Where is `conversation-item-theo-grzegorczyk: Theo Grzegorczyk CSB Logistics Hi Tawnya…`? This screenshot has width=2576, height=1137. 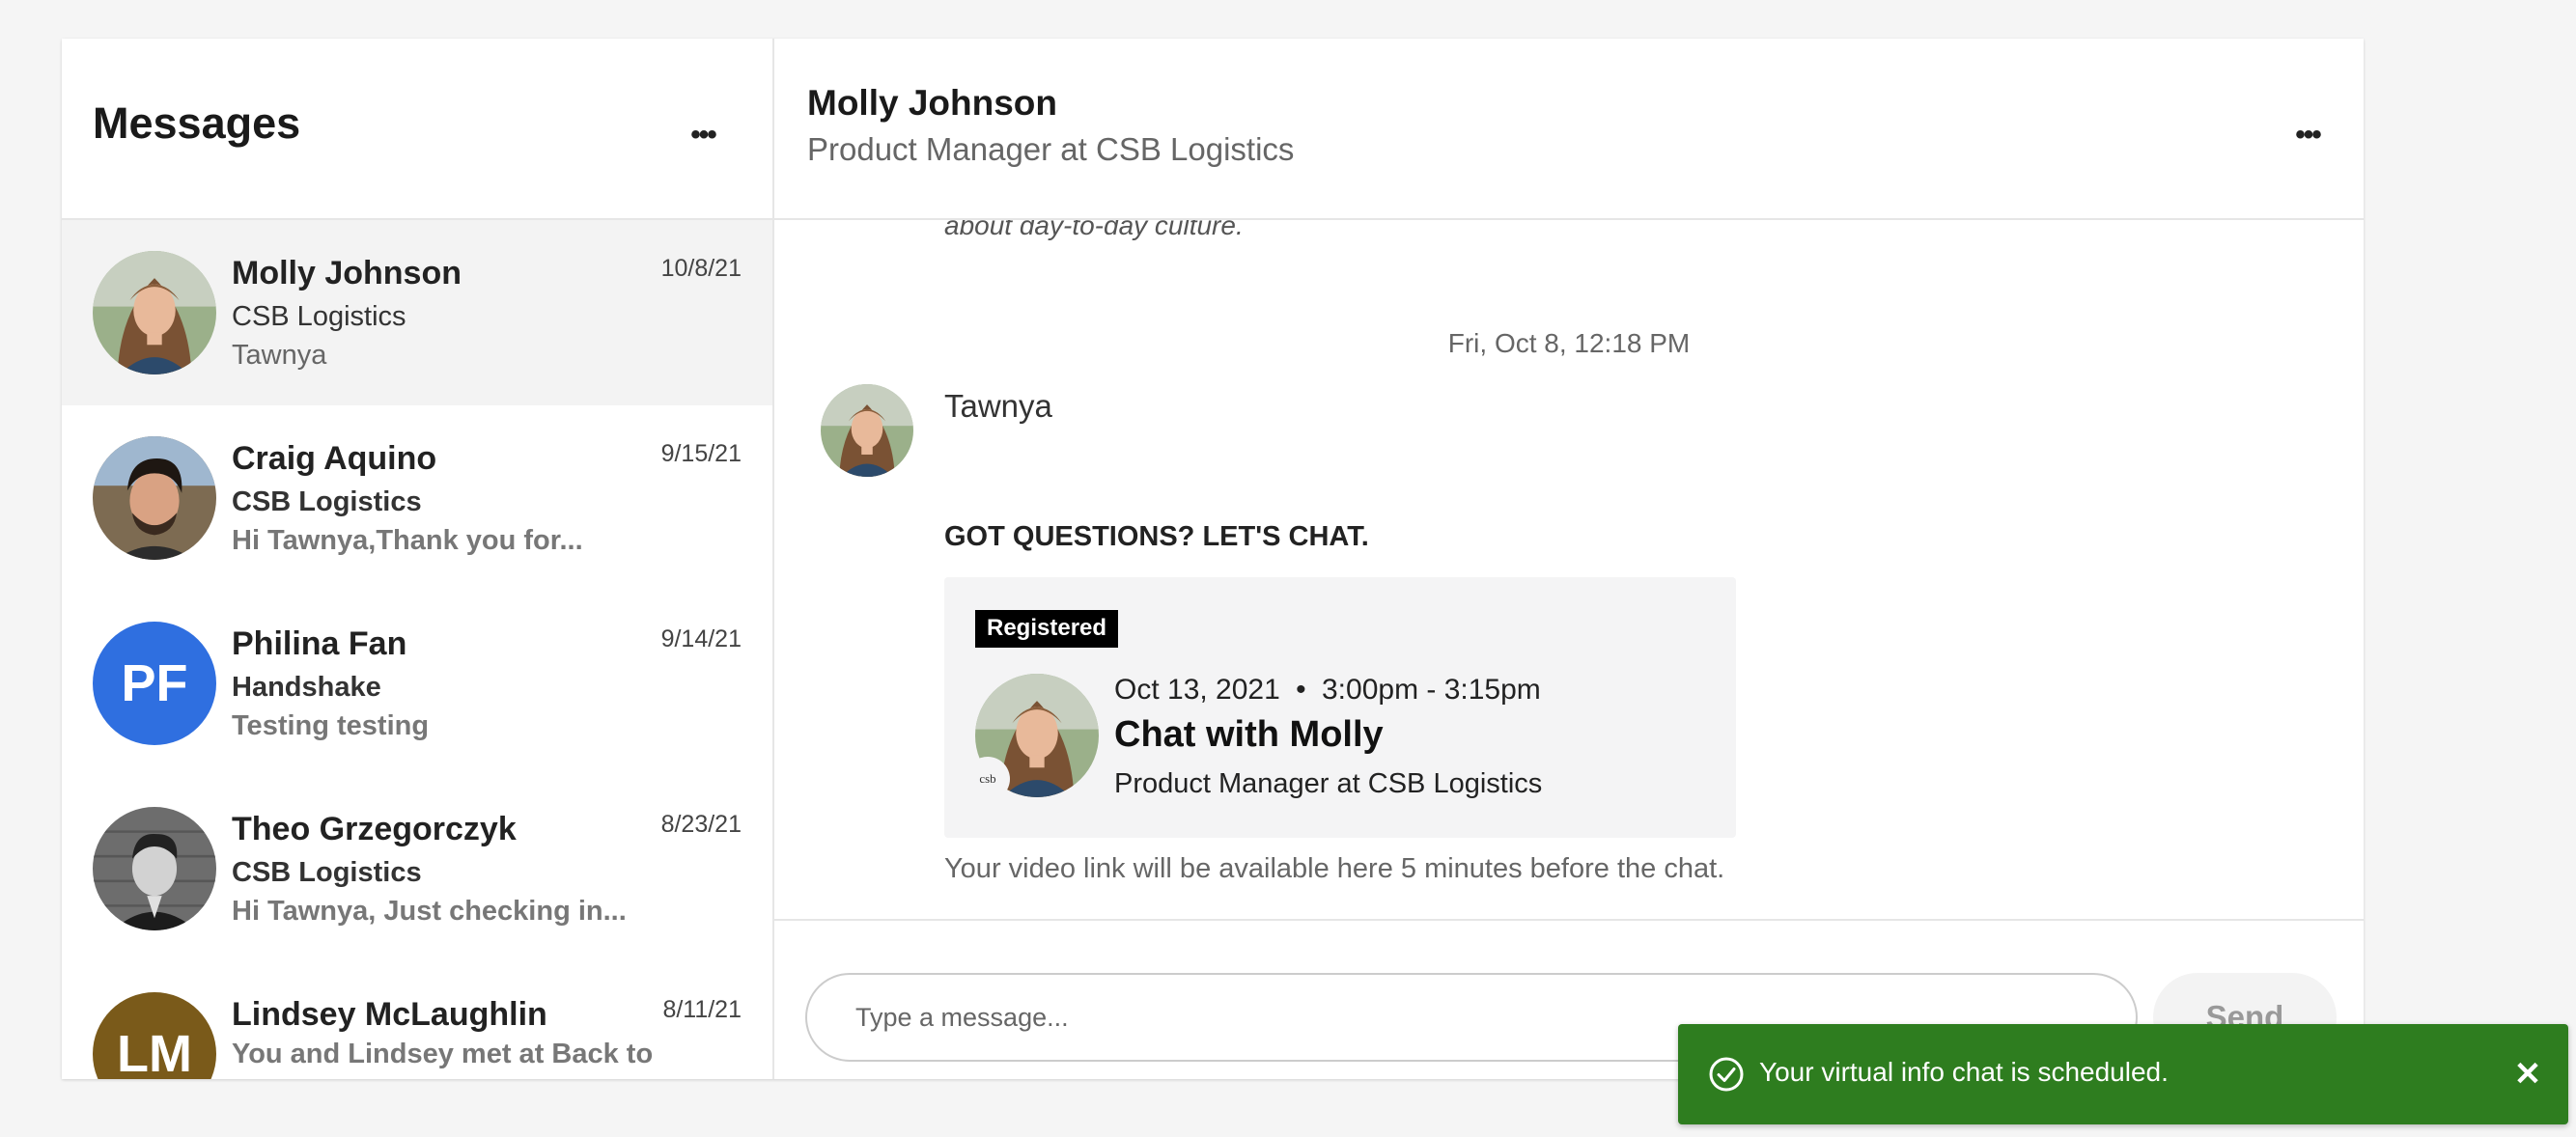
conversation-item-theo-grzegorczyk: Theo Grzegorczyk CSB Logistics Hi Tawnya… is located at coordinates (417, 868).